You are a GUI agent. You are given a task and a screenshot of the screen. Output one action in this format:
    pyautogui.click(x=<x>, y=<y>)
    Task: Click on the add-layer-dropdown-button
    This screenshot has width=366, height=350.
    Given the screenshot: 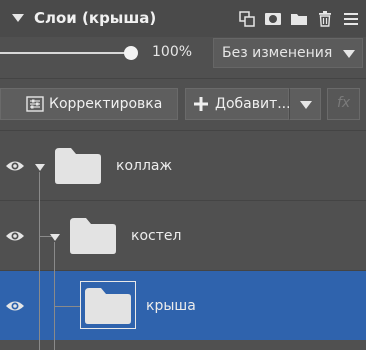 What is the action you would take?
    pyautogui.click(x=305, y=104)
    